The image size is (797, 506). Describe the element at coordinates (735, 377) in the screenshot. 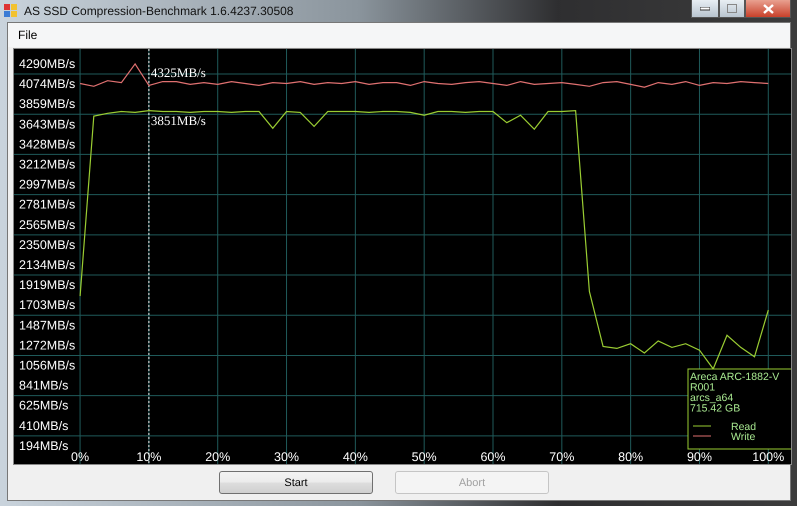

I see `device-info: Areca ARC-1882-V` at that location.